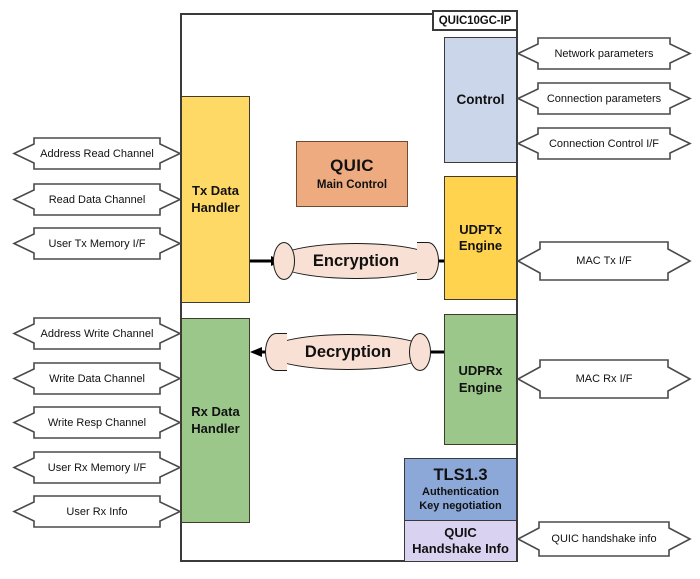  Describe the element at coordinates (480, 371) in the screenshot. I see `block-label-line1: UDPRx` at that location.